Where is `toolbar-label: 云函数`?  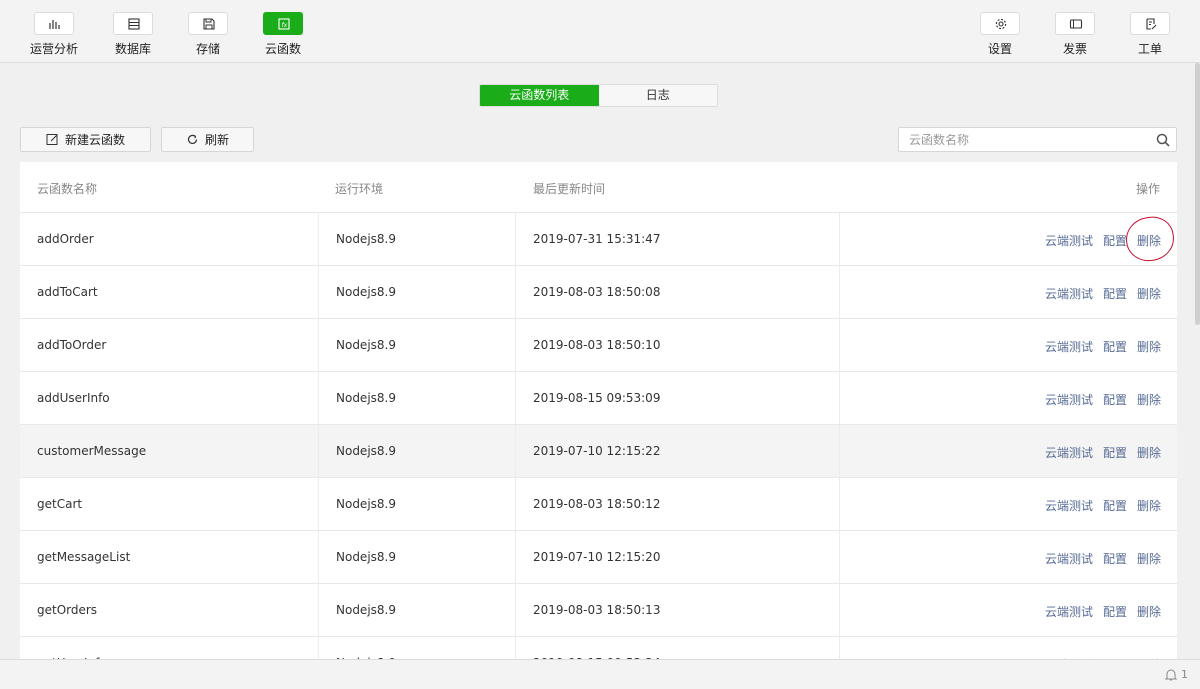 toolbar-label: 云函数 is located at coordinates (282, 49).